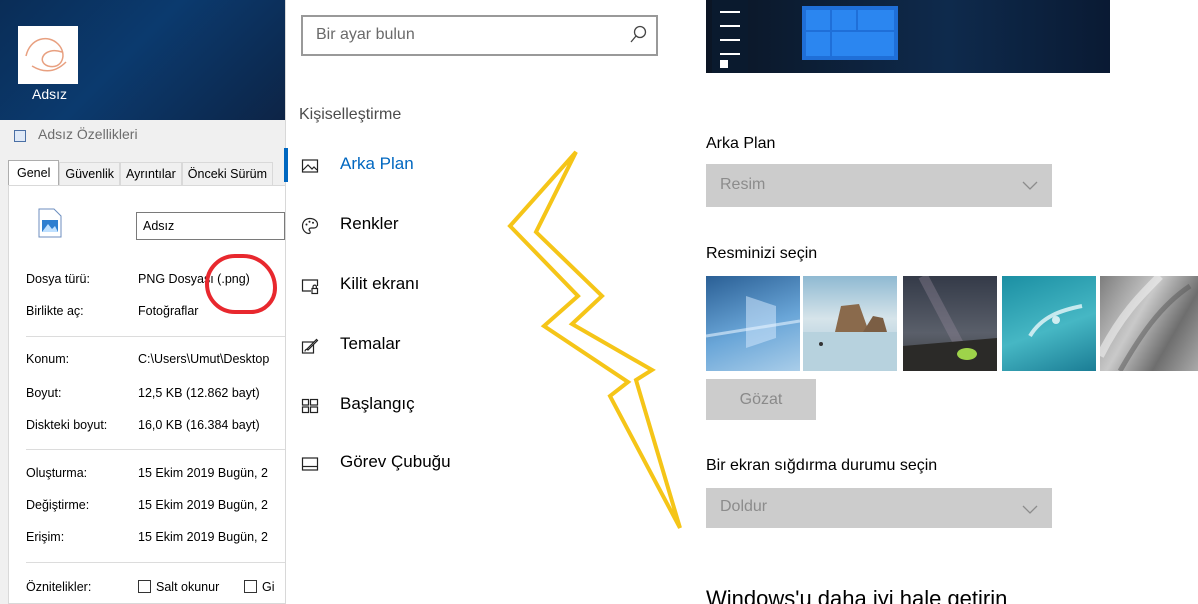 Image resolution: width=1198 pixels, height=604 pixels. Describe the element at coordinates (370, 343) in the screenshot. I see `nav-item-label: Temalar` at that location.